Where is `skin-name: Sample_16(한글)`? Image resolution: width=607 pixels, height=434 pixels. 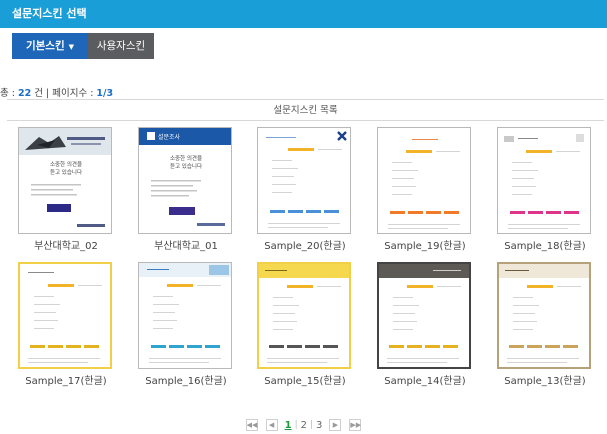 skin-name: Sample_16(한글) is located at coordinates (186, 381).